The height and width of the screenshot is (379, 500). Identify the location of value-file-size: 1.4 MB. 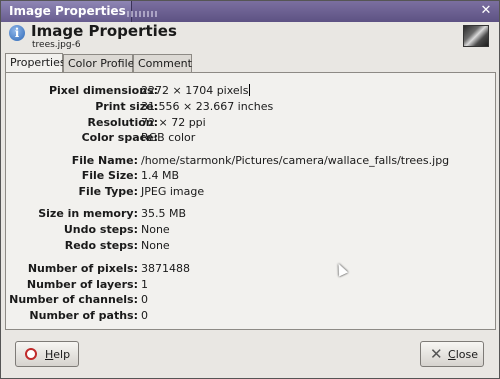
(160, 175).